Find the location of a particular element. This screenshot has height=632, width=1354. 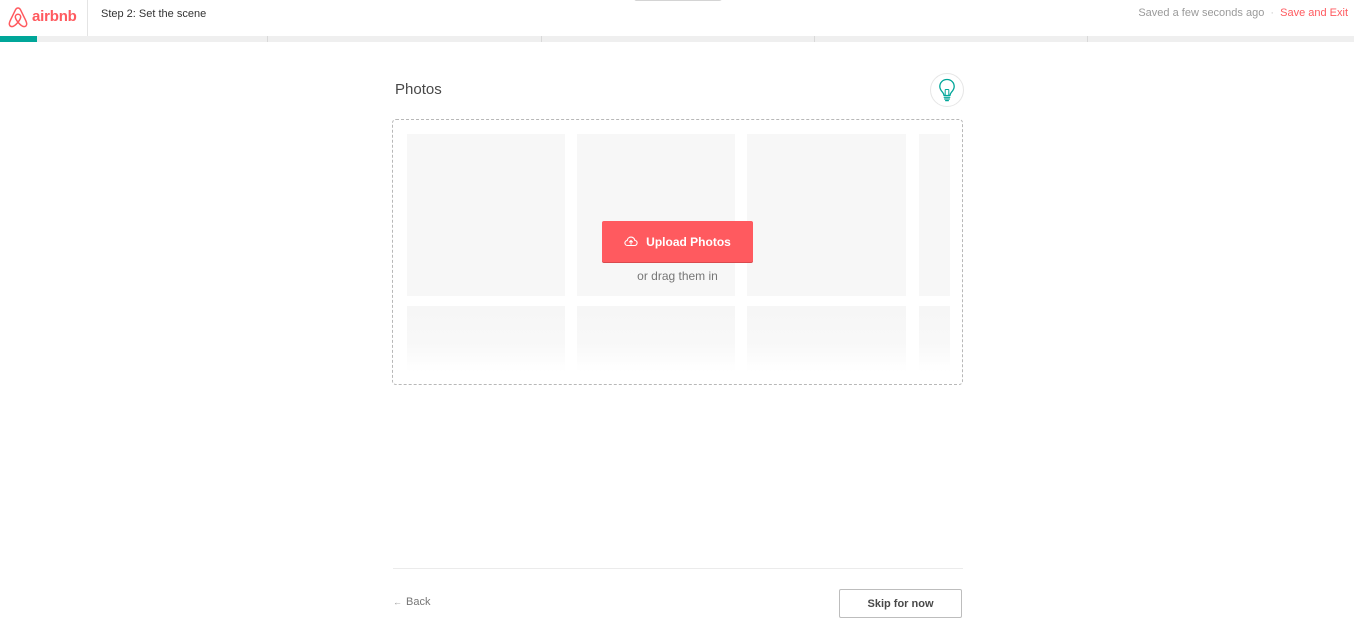

tip-button is located at coordinates (947, 90).